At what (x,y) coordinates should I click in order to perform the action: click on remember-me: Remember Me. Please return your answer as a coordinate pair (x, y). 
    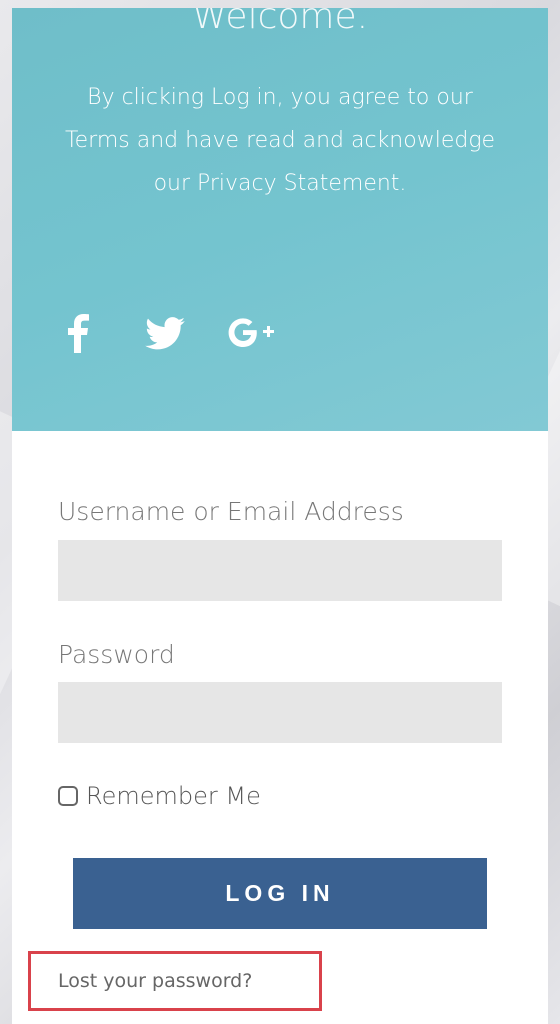
    Looking at the image, I should click on (159, 796).